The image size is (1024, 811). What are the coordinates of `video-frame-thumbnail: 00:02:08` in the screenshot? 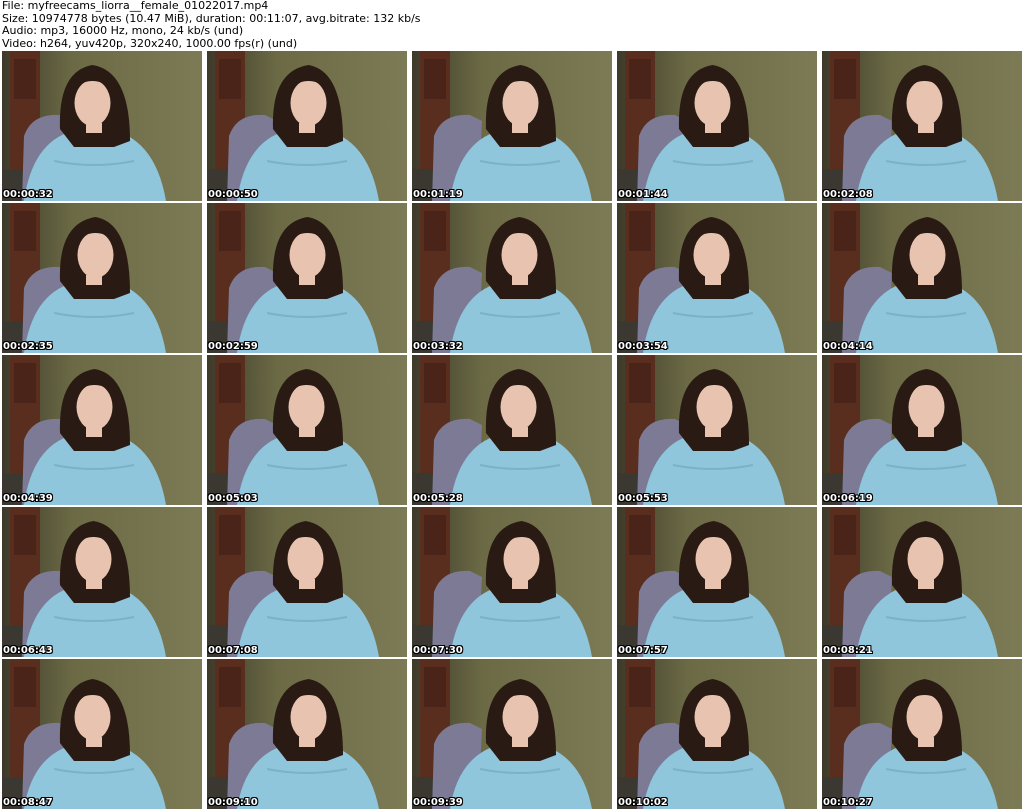 It's located at (922, 126).